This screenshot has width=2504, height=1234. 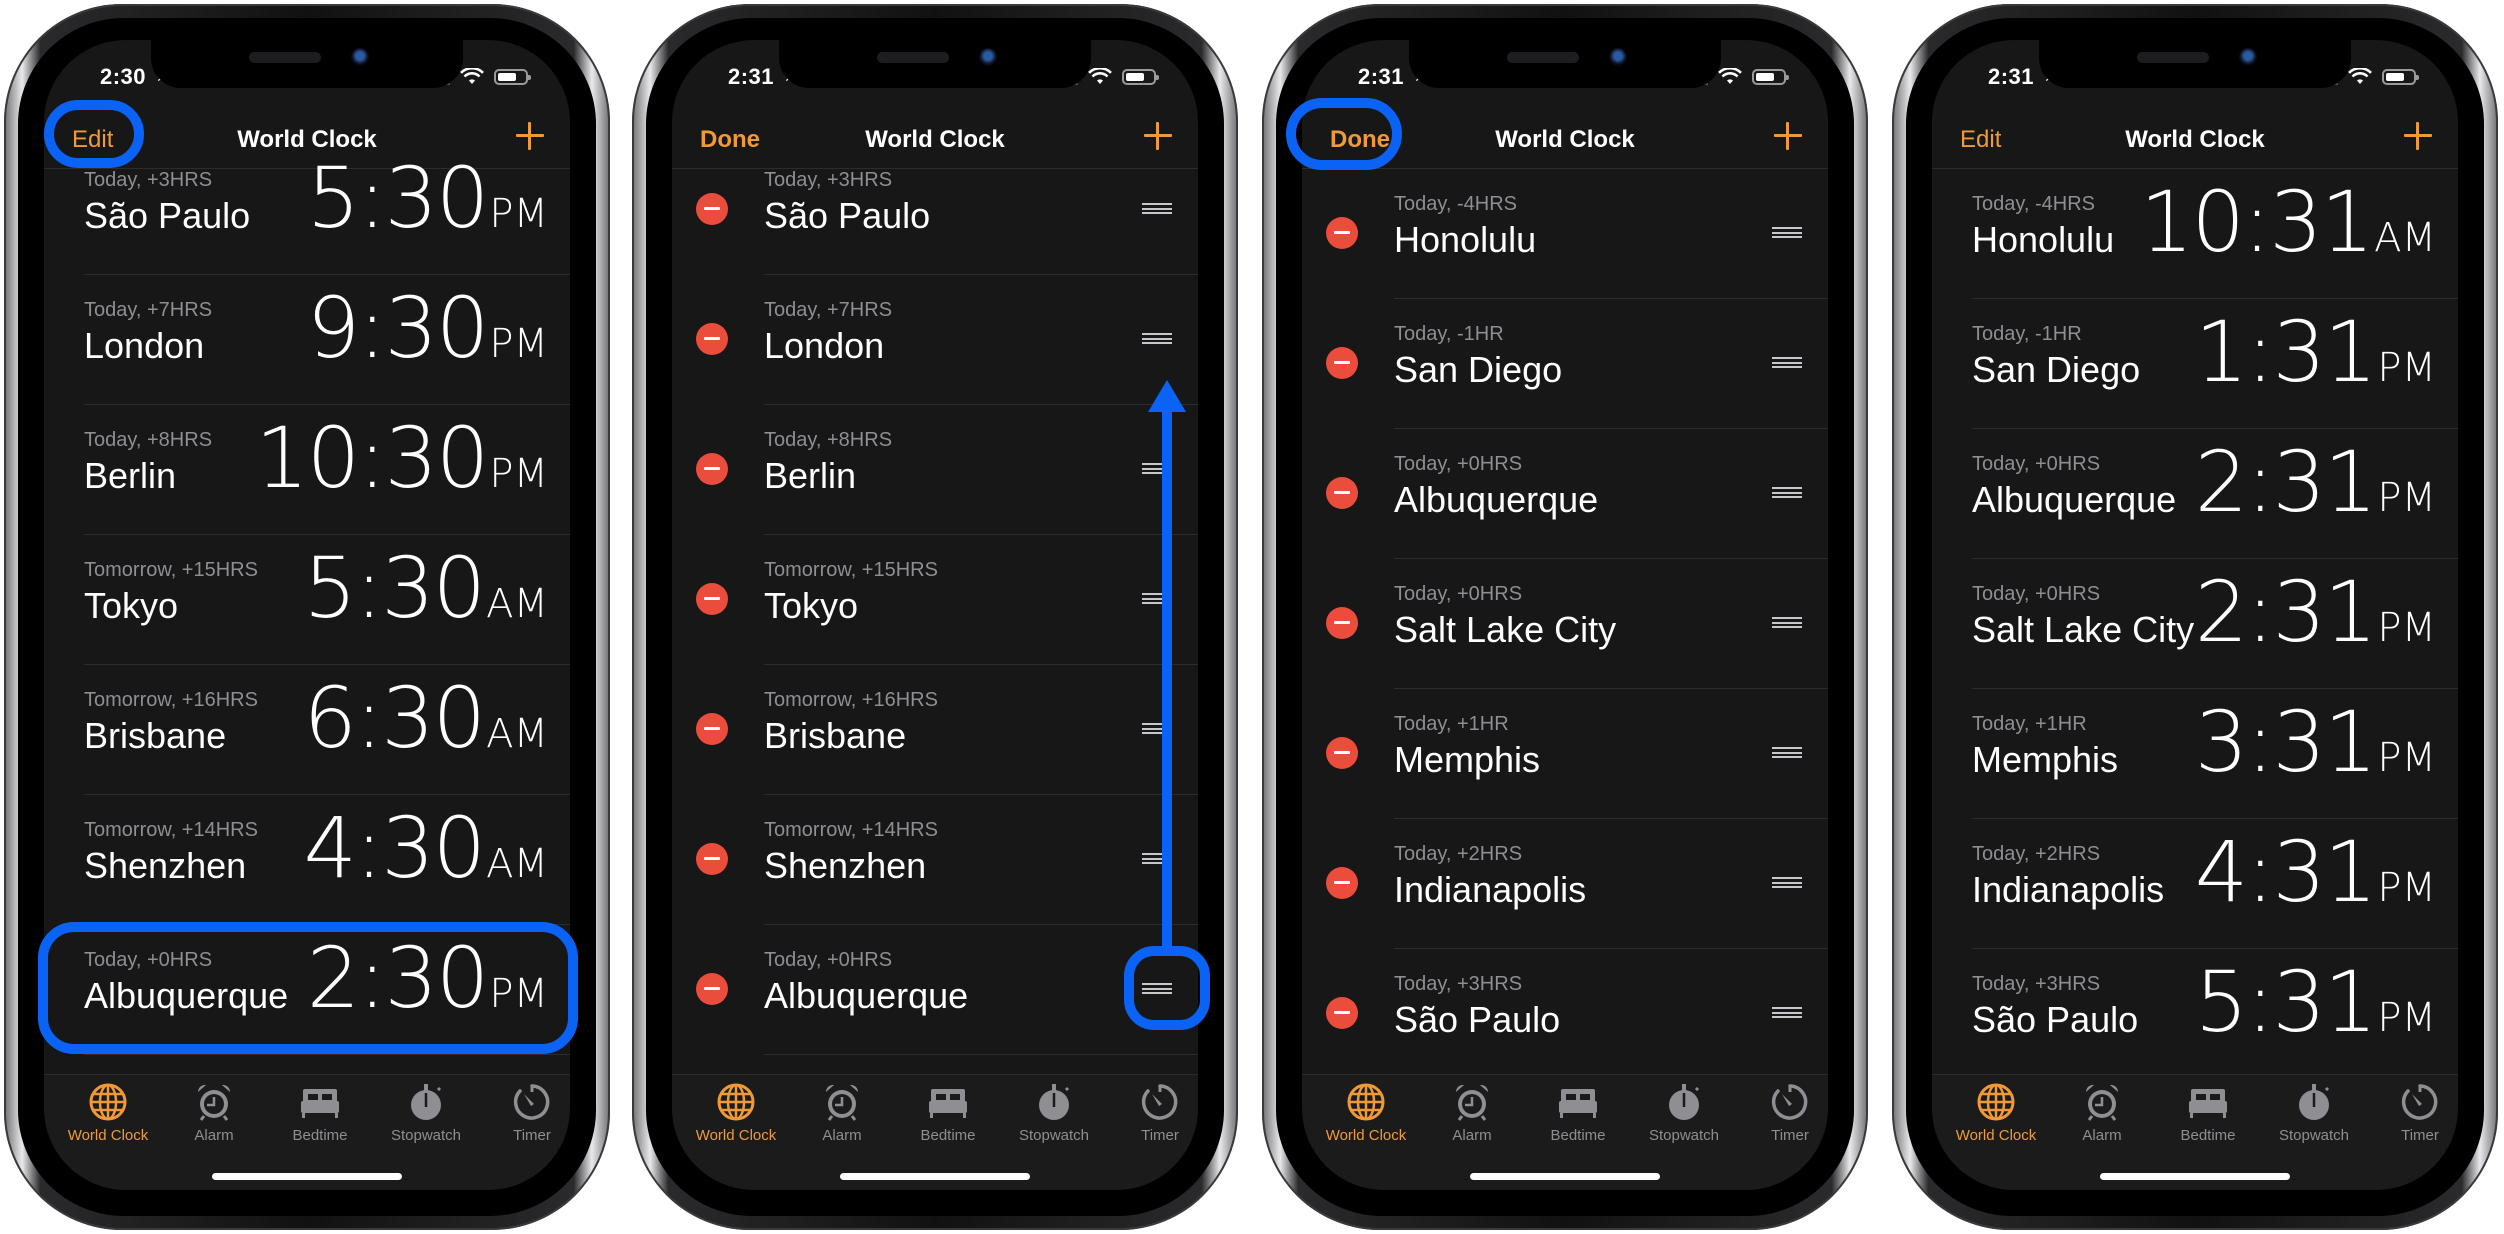 What do you see at coordinates (2034, 204) in the screenshot?
I see `time-offset-label: Today, -4HRS` at bounding box center [2034, 204].